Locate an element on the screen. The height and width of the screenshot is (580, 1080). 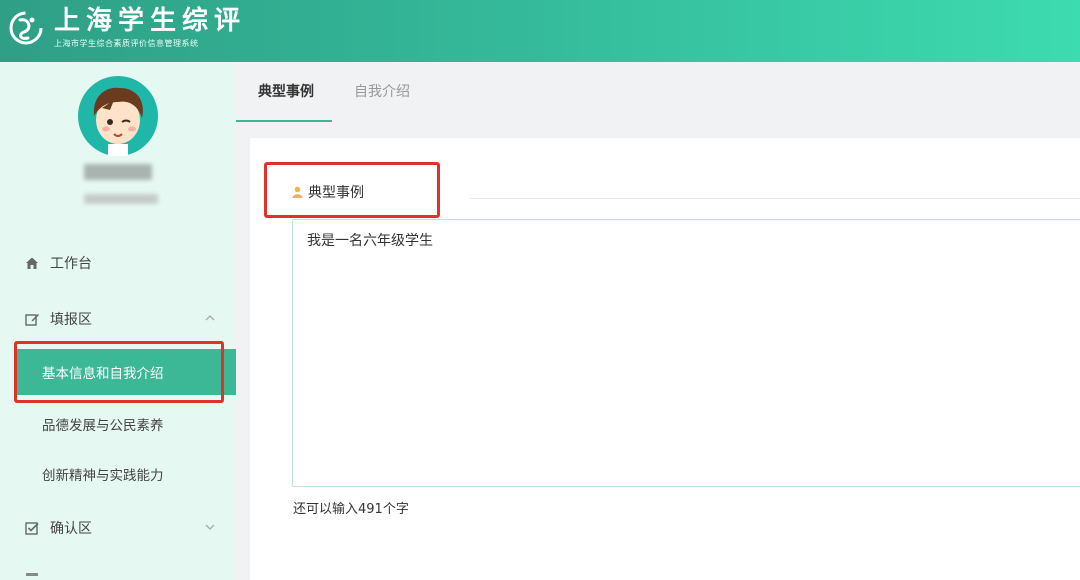
list-icon is located at coordinates (32, 570).